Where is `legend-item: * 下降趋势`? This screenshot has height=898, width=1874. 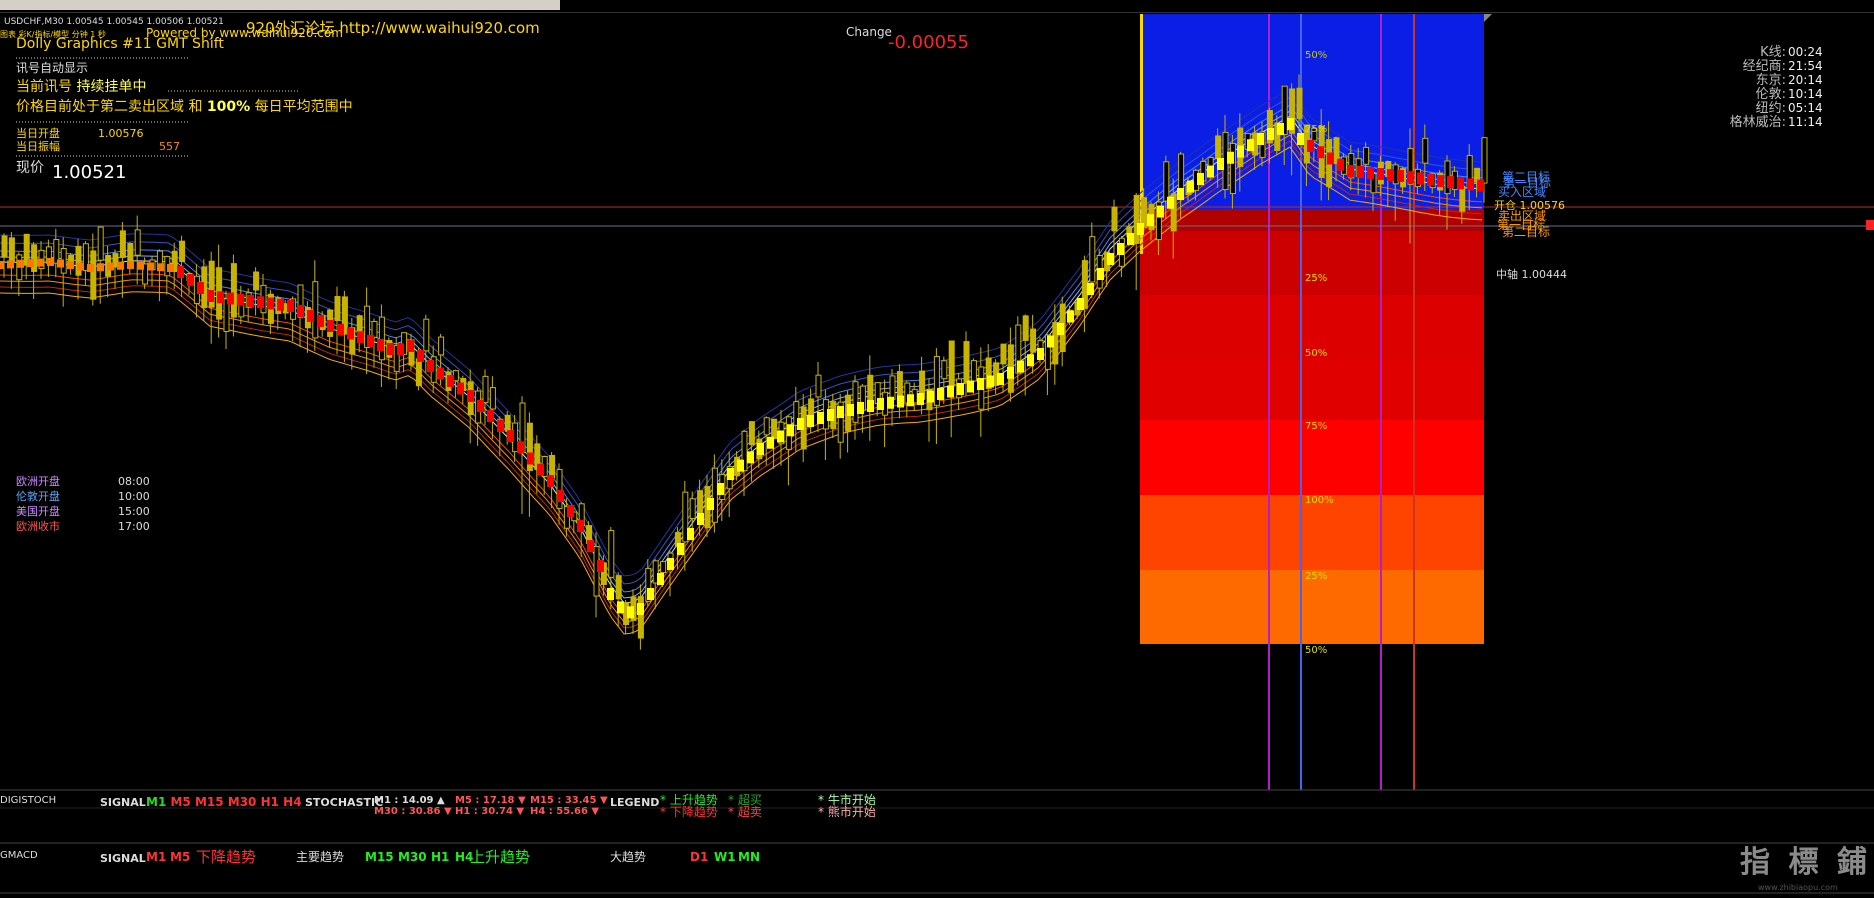
legend-item: * 下降趋势 is located at coordinates (689, 812).